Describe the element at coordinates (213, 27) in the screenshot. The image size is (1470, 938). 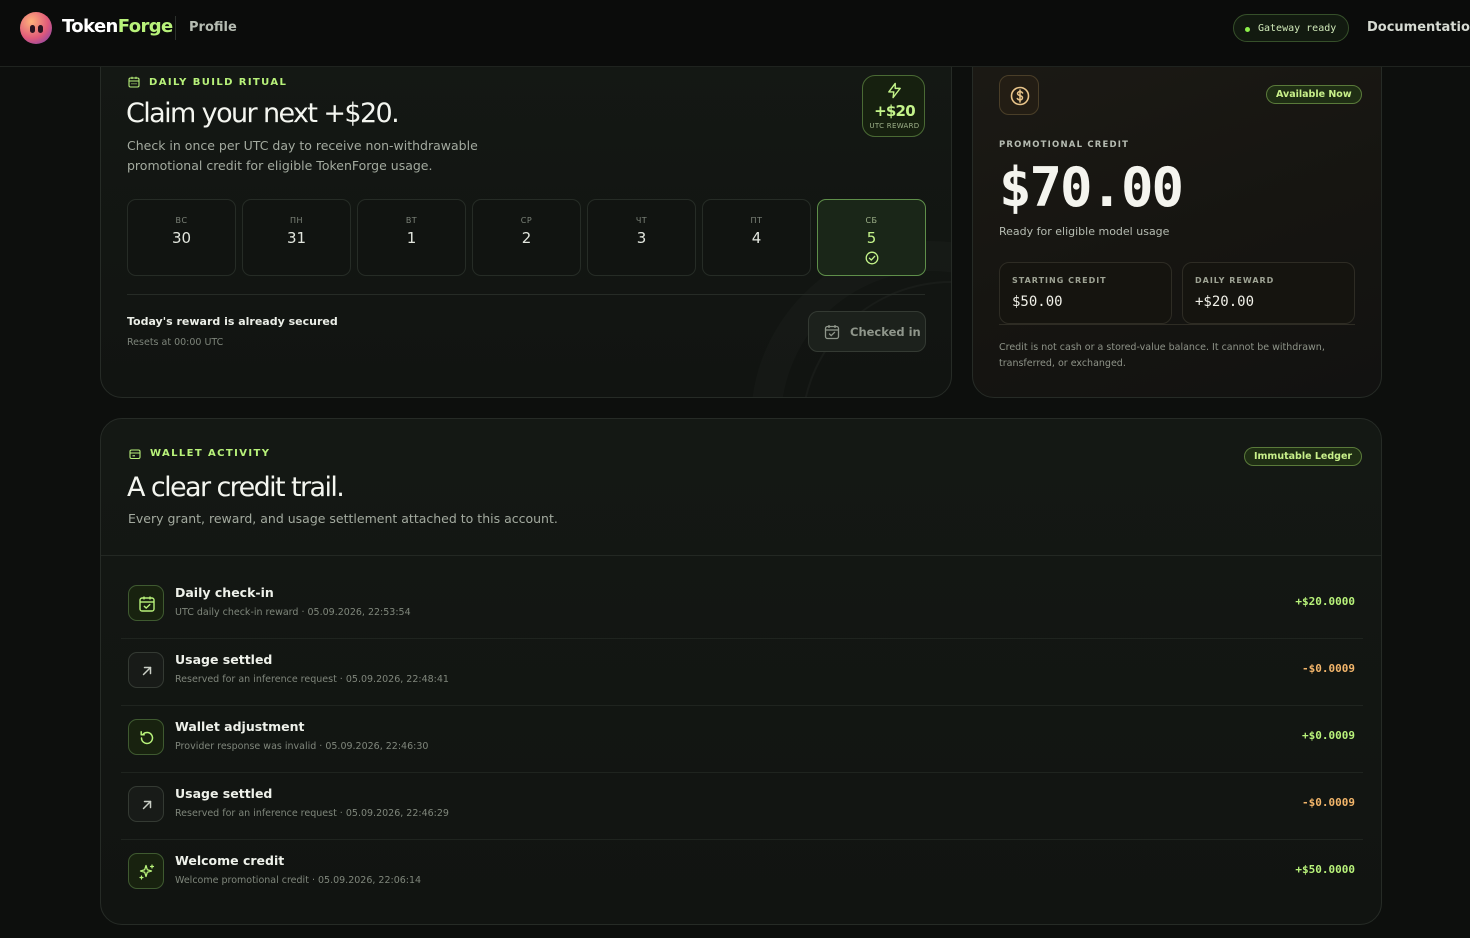
I see `profile-link: Profile` at that location.